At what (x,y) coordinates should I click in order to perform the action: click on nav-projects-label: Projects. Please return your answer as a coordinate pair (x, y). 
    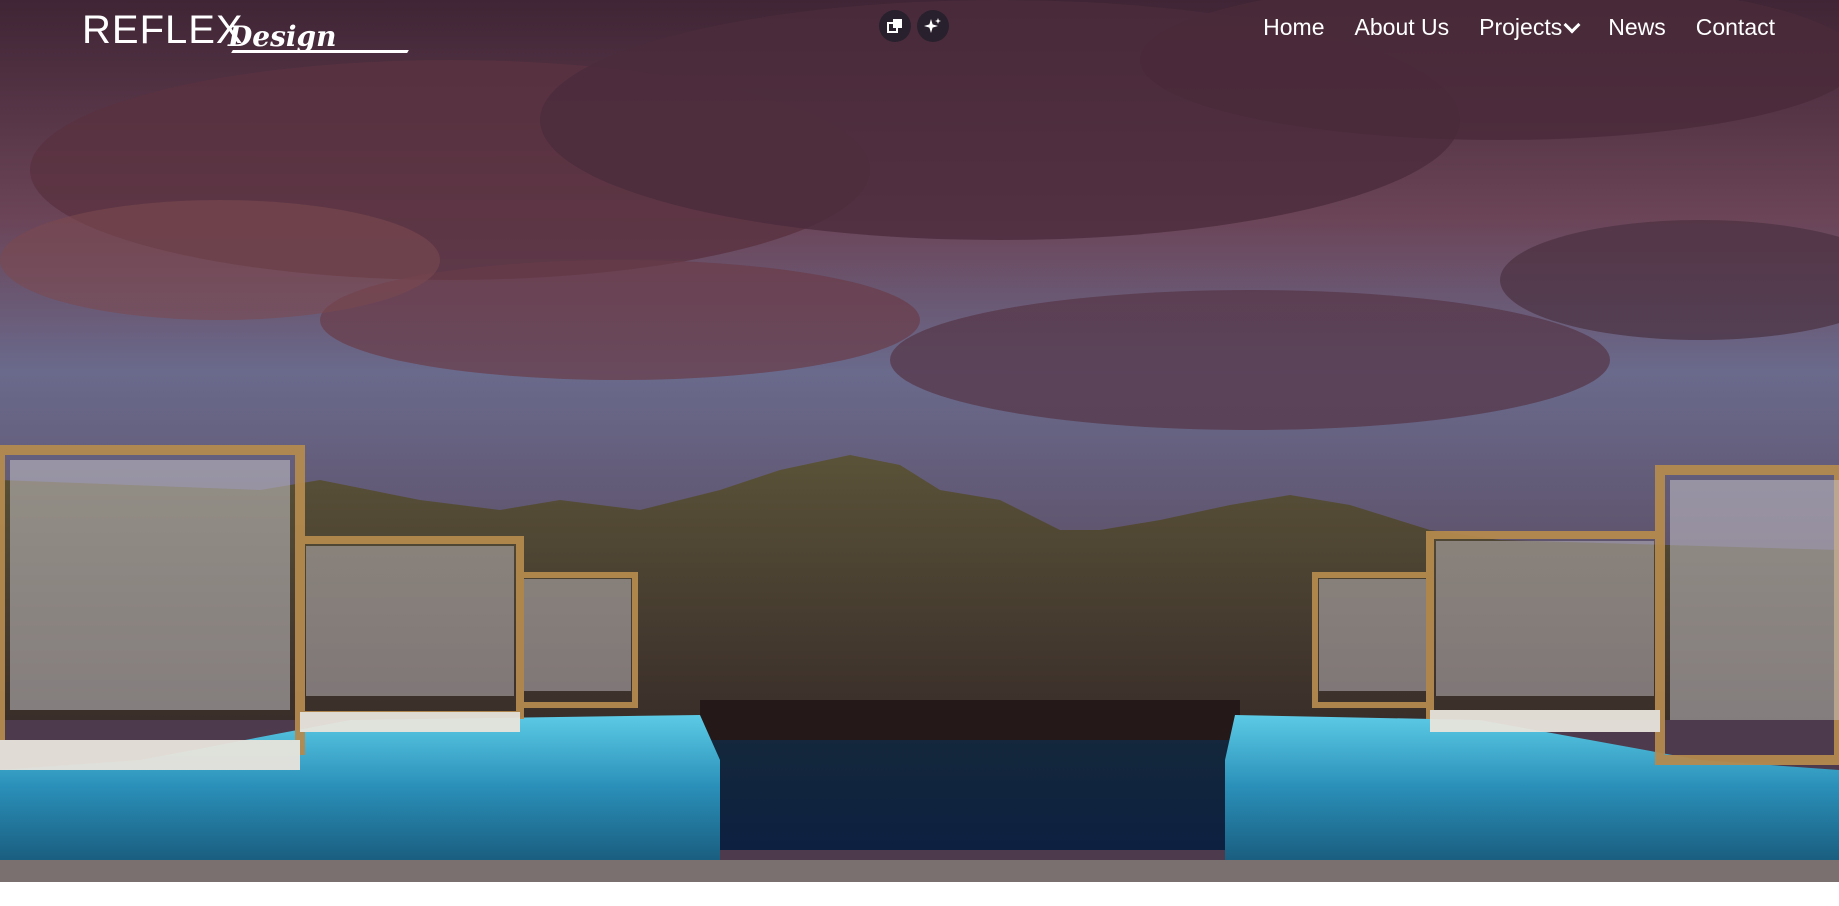
    Looking at the image, I should click on (1521, 27).